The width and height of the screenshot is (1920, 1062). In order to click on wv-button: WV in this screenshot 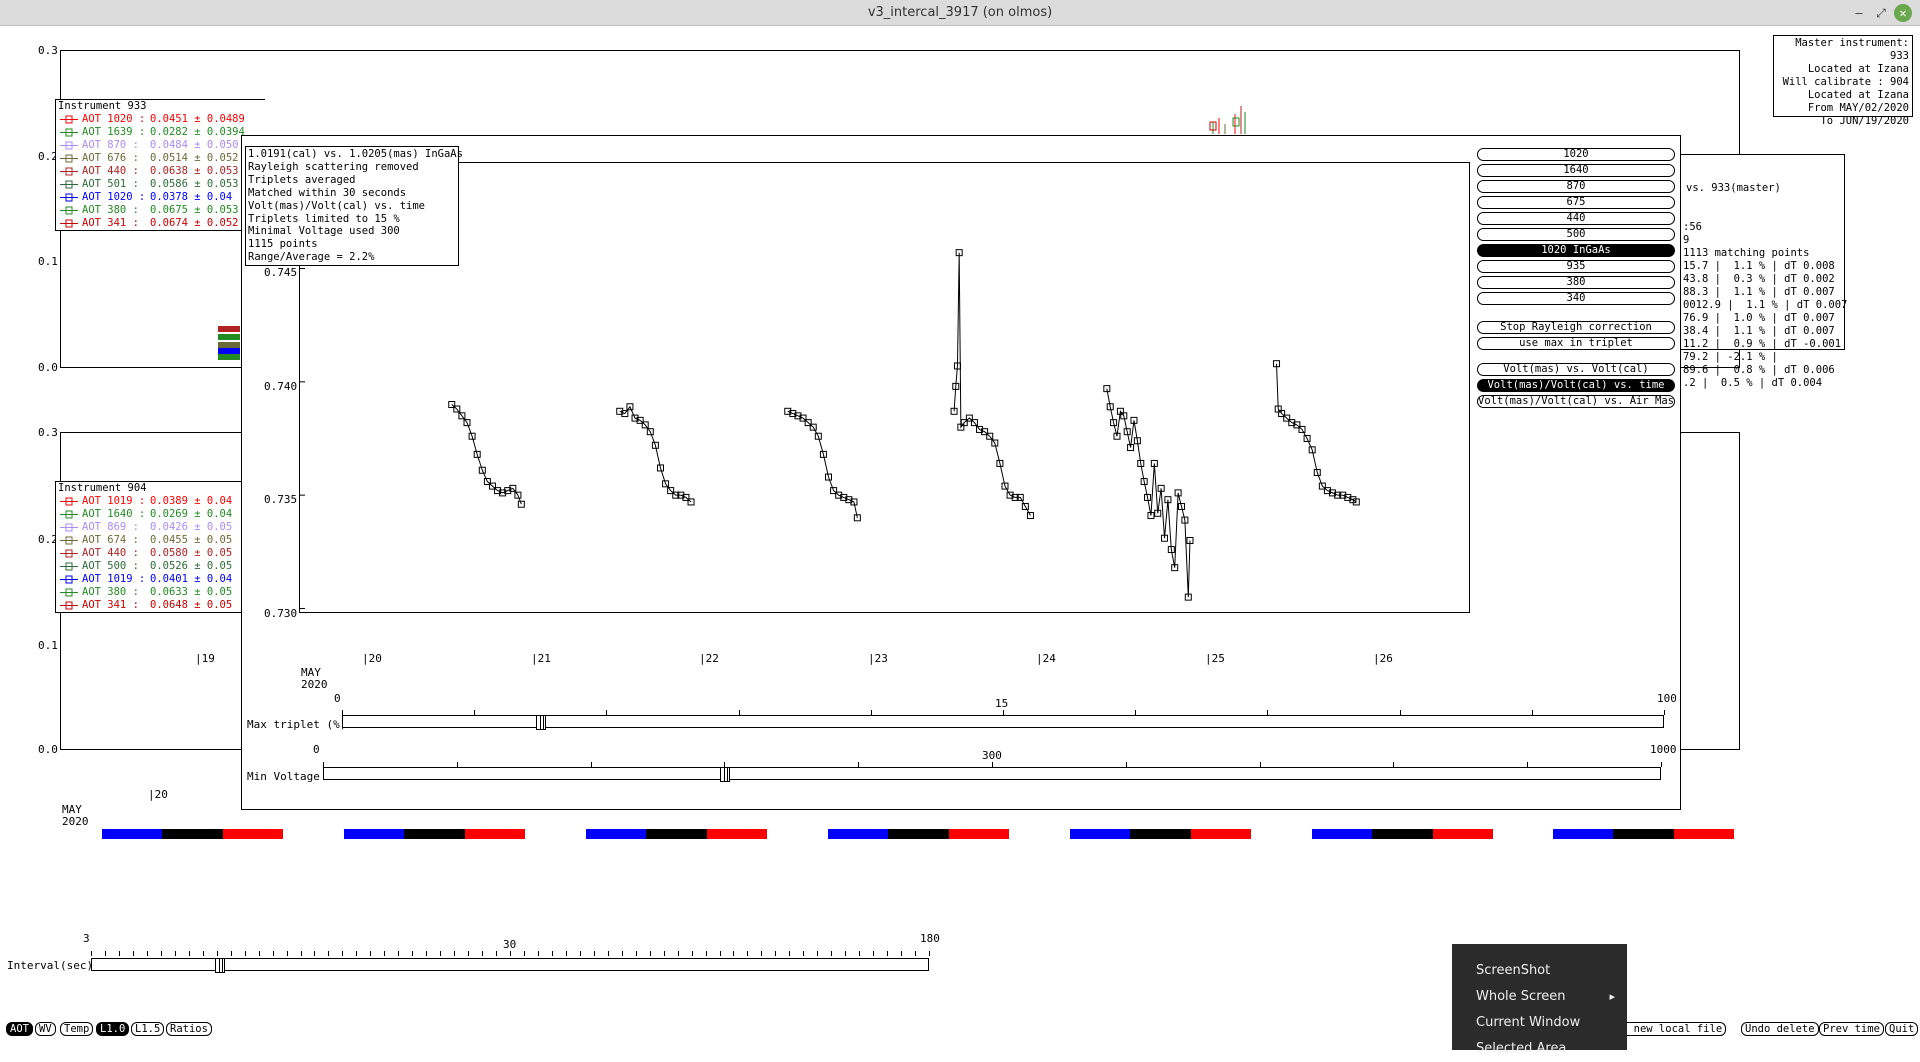, I will do `click(45, 1029)`.